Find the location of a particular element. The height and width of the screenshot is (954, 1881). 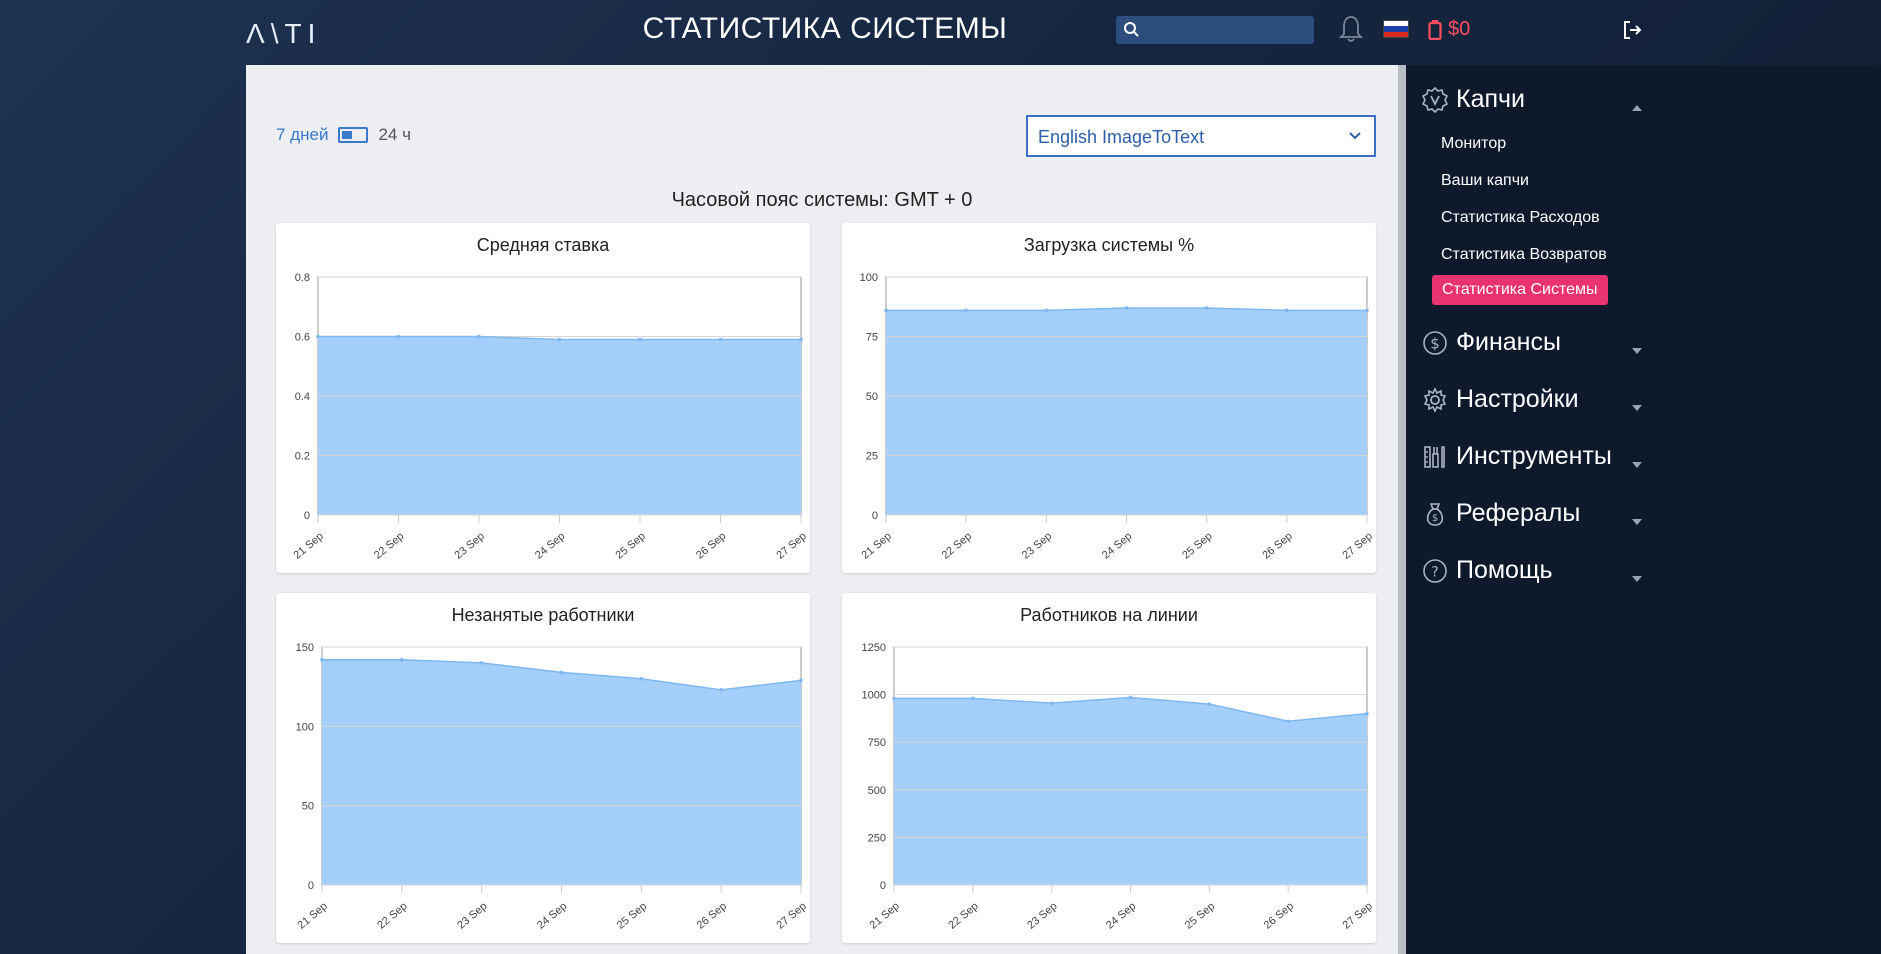

search-box is located at coordinates (1215, 30).